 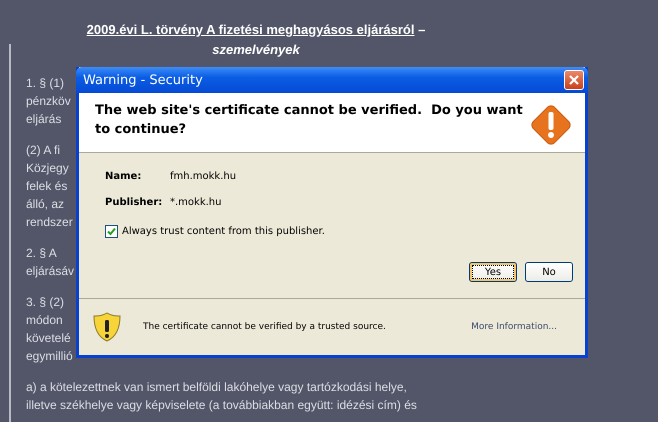 I want to click on dialog-heading: The web site's certificate cannot be verified. Do you want to continue?, so click(x=309, y=120).